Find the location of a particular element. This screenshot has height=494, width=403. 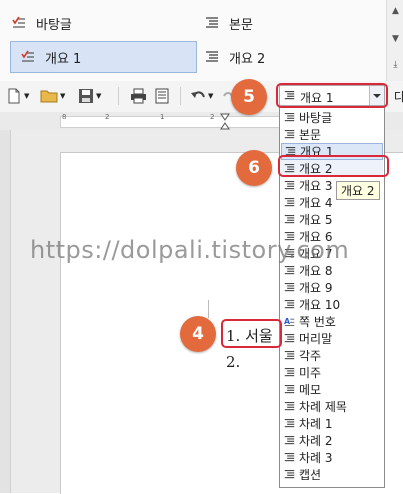

gallery-item-batanggeul: 바탕글 is located at coordinates (104, 23).